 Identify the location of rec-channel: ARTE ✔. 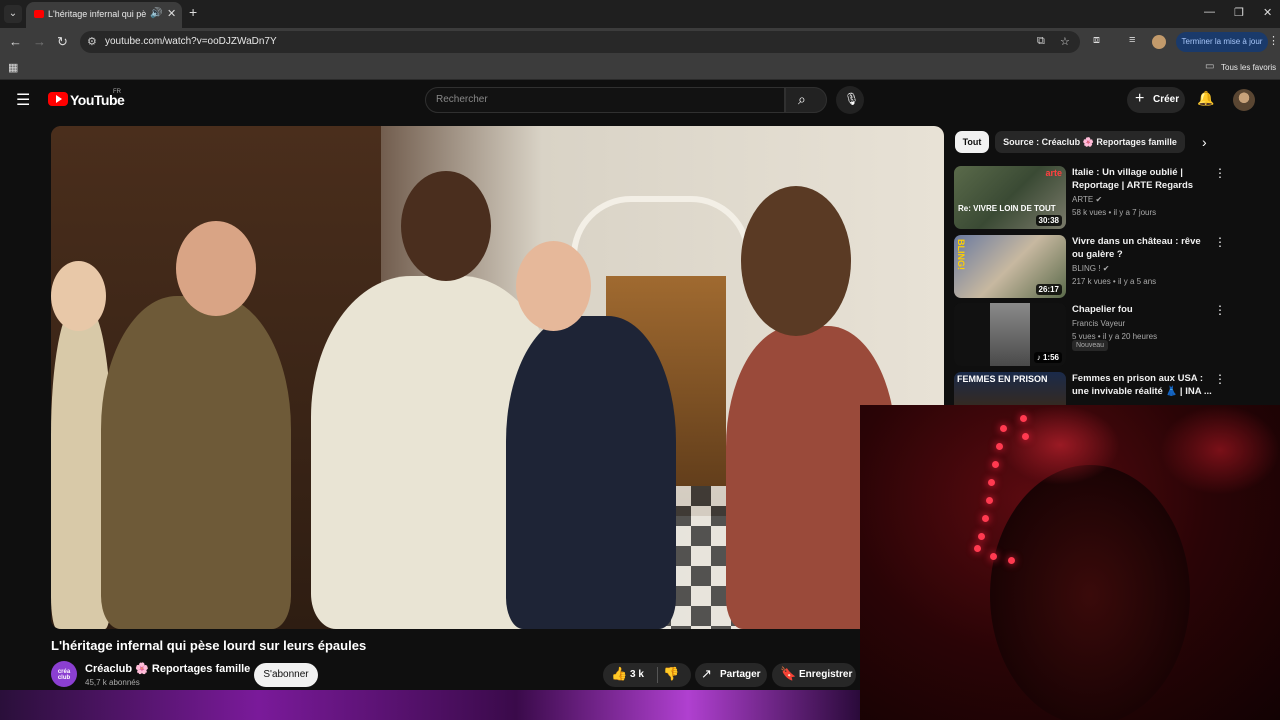
(1087, 199).